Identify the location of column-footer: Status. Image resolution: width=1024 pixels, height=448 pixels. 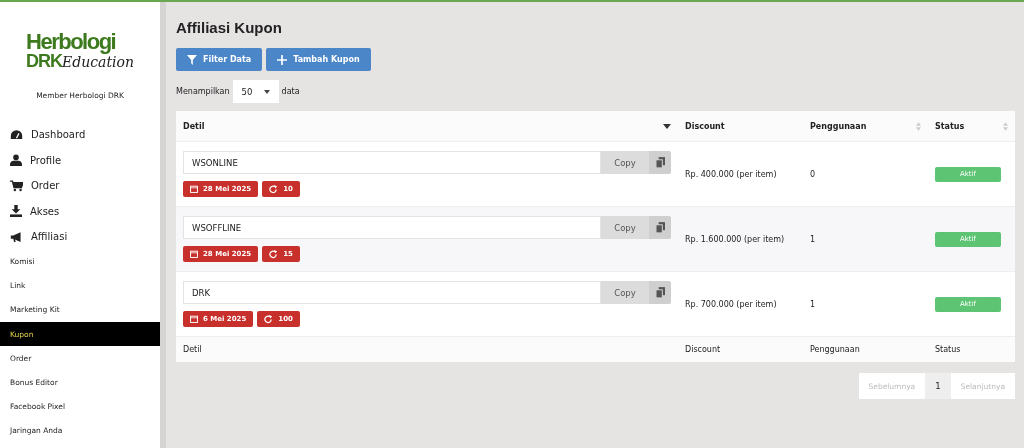
(948, 349).